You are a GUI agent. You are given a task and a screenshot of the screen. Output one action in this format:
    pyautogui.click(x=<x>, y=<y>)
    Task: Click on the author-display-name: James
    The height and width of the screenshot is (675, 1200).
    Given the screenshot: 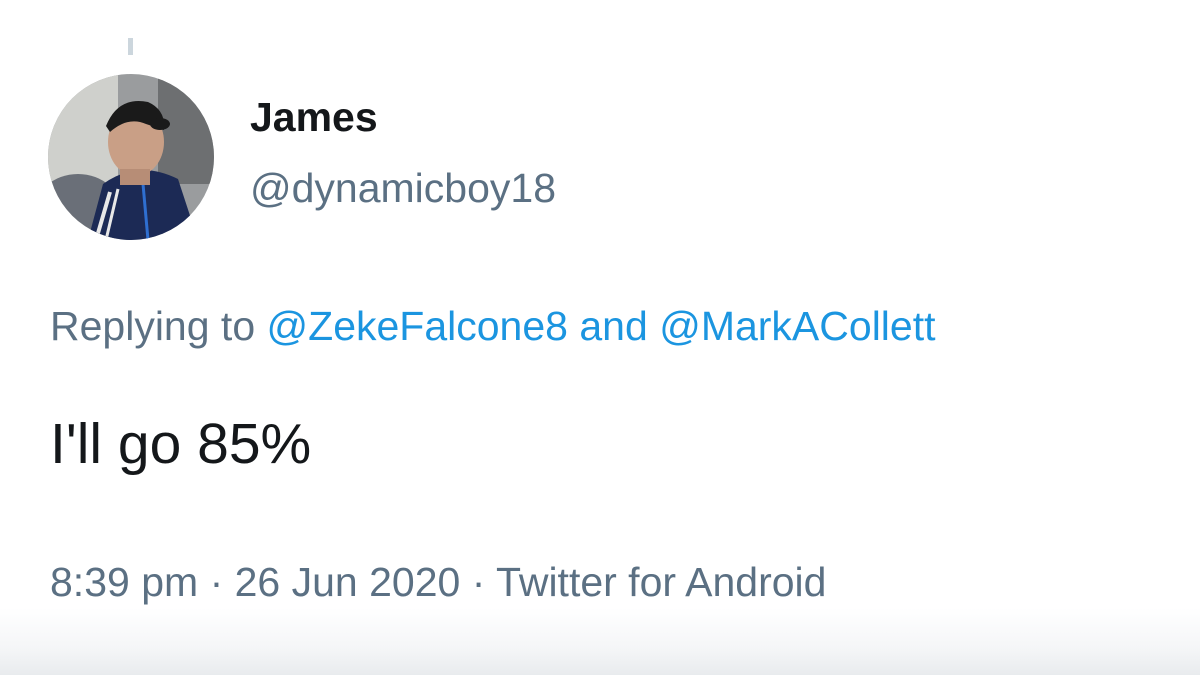 What is the action you would take?
    pyautogui.click(x=314, y=117)
    